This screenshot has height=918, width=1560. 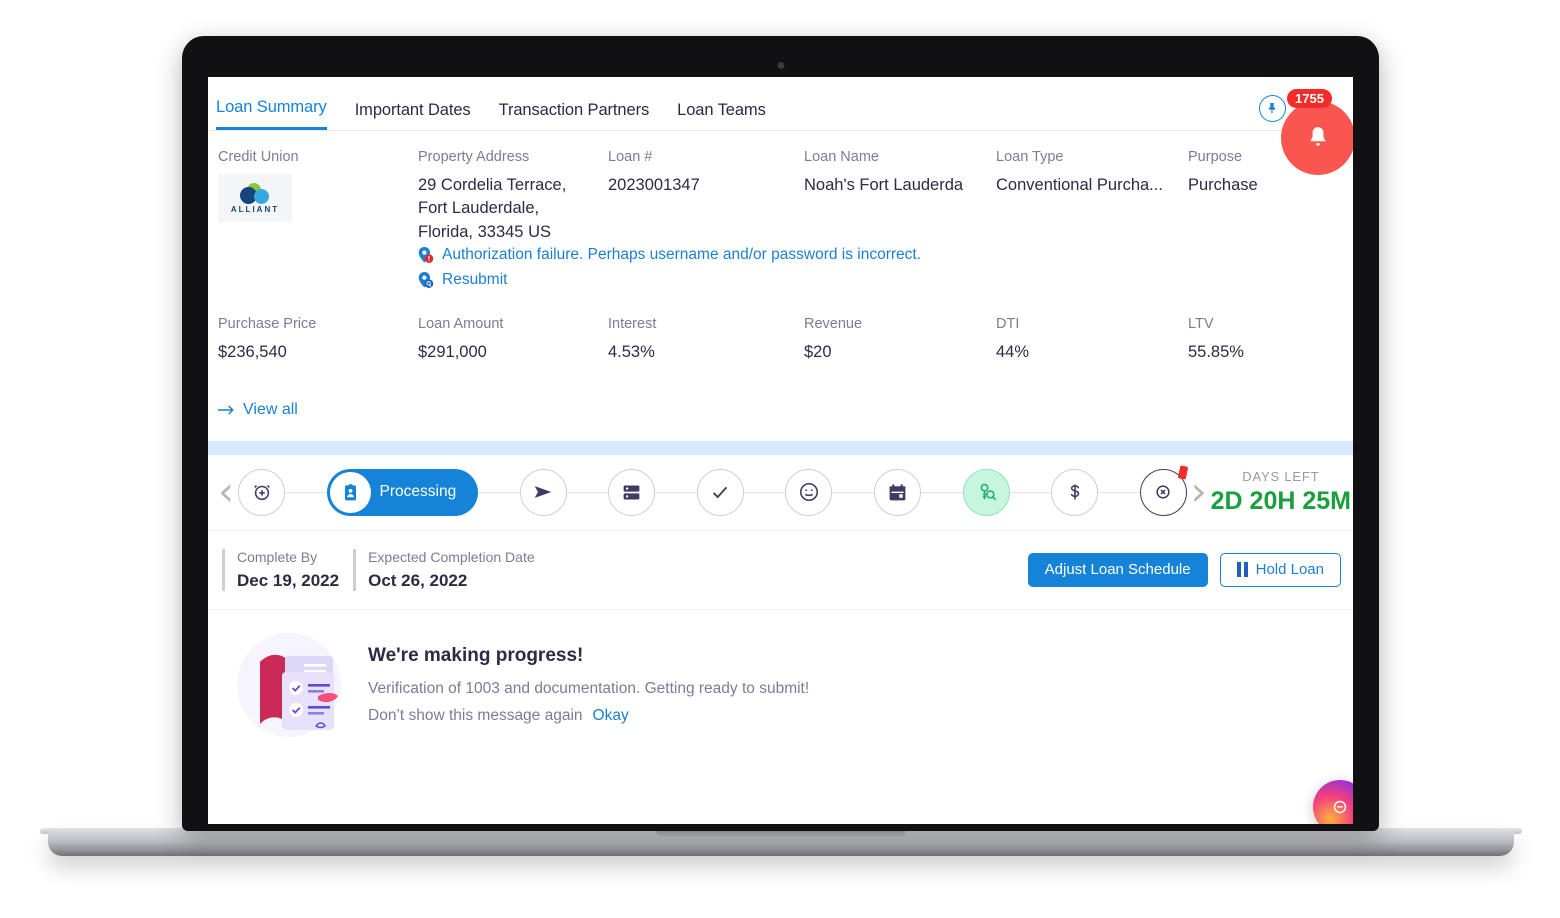 I want to click on view-all-link: View all, so click(x=258, y=410).